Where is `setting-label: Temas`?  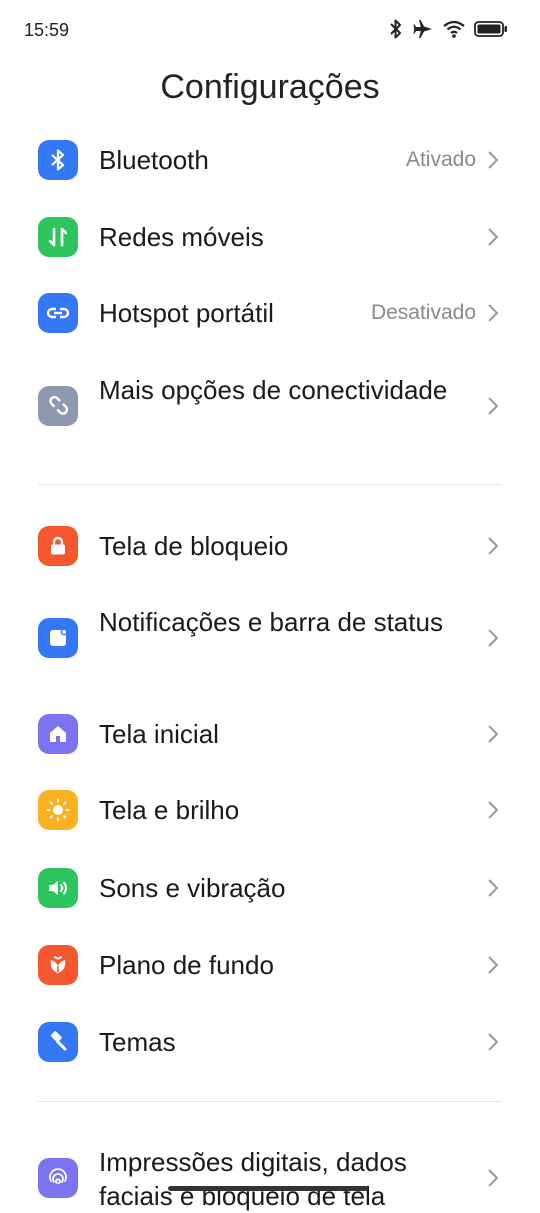
setting-label: Temas is located at coordinates (137, 1042).